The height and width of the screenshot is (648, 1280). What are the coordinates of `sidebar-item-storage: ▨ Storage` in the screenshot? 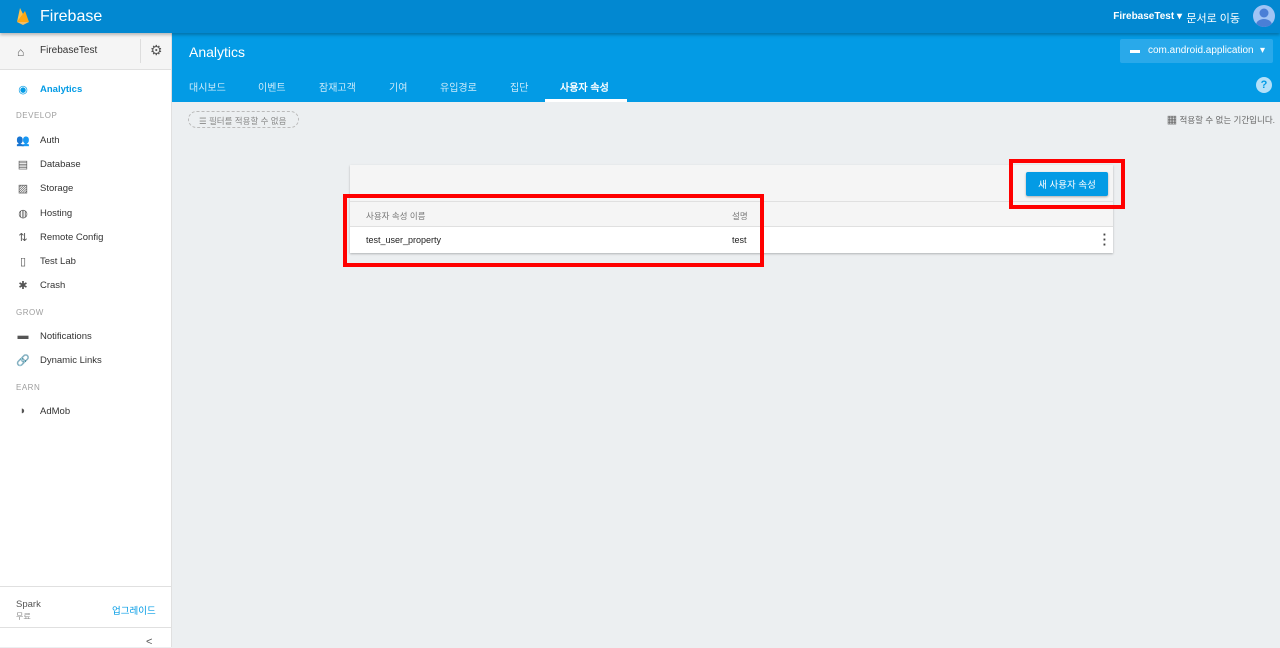 It's located at (85, 189).